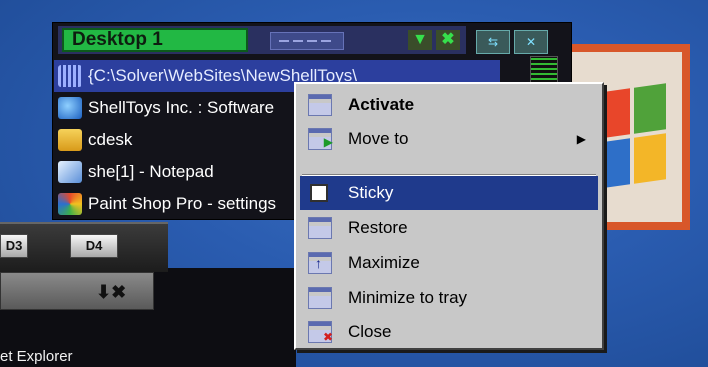  Describe the element at coordinates (449, 105) in the screenshot. I see `menu-item-activate: Activate` at that location.